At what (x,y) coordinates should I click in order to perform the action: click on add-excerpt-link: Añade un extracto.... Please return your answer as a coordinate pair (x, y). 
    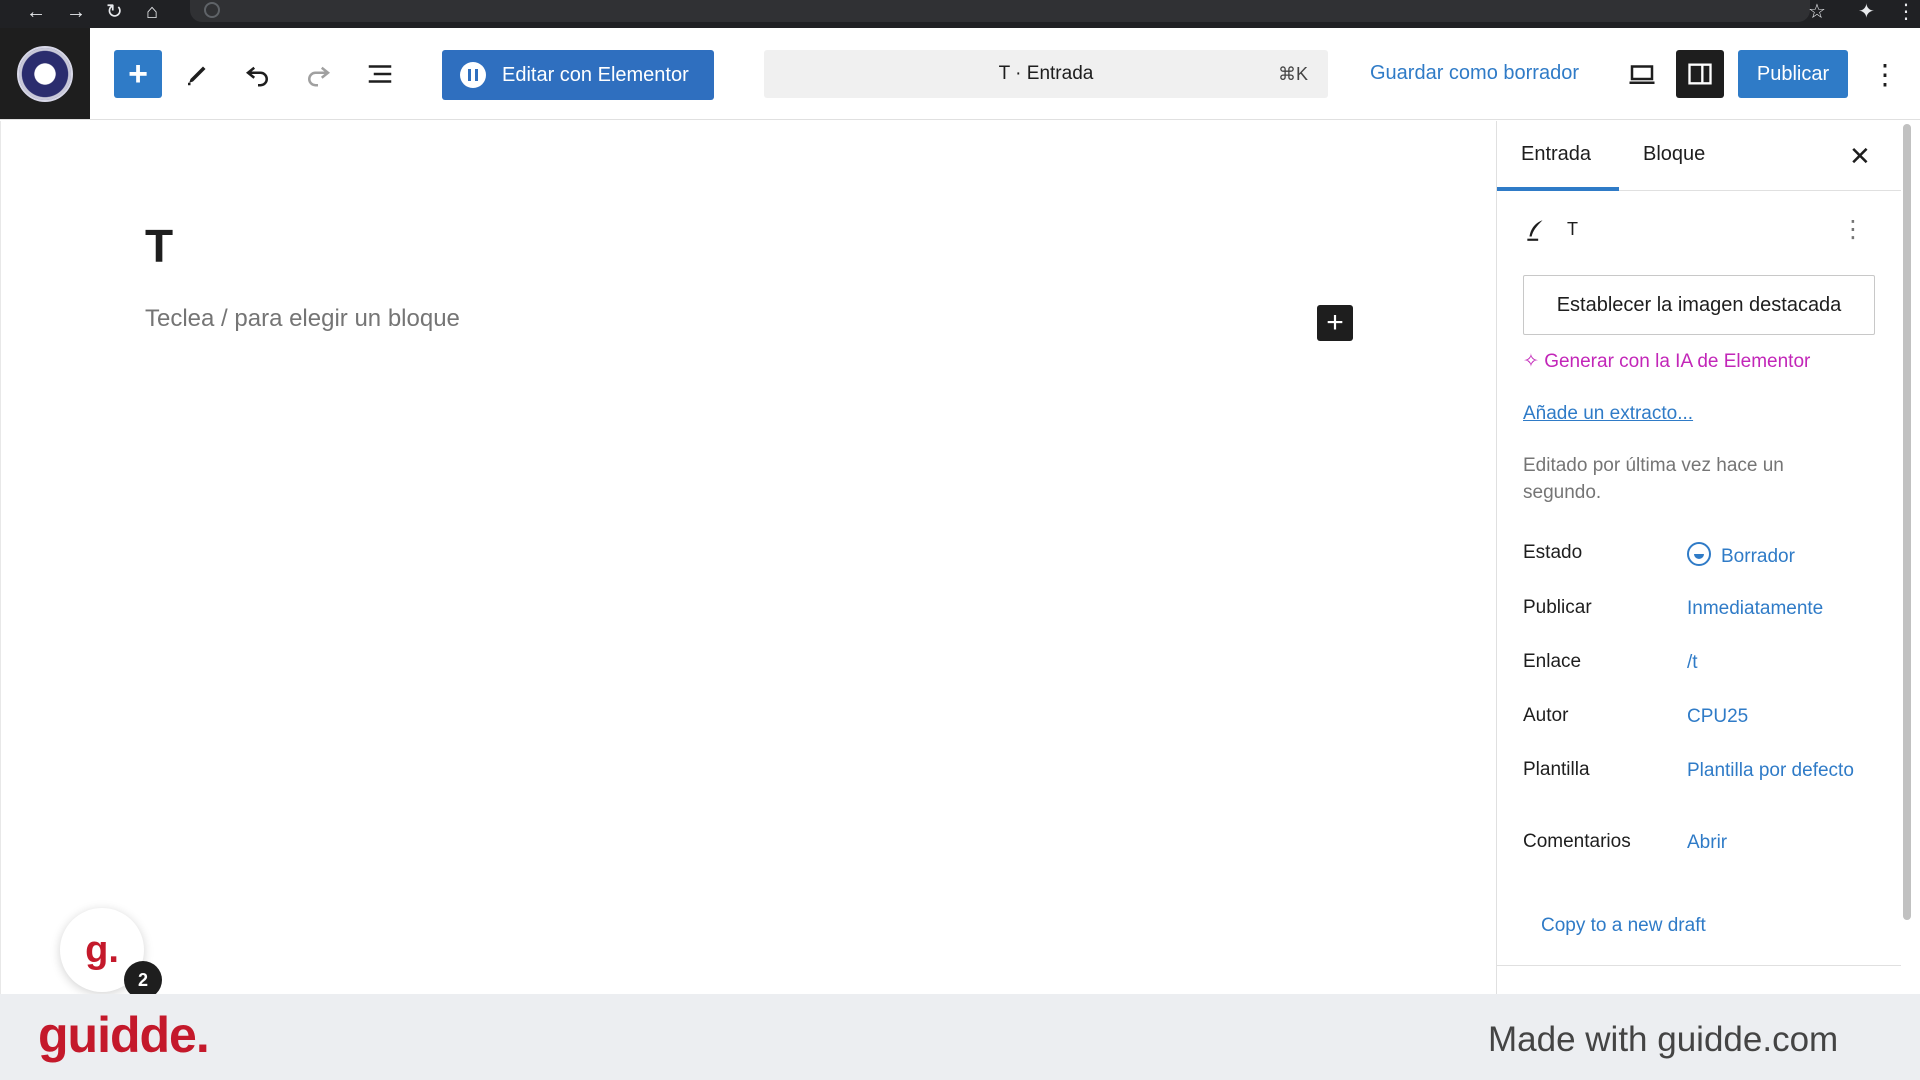
    Looking at the image, I should click on (1608, 414).